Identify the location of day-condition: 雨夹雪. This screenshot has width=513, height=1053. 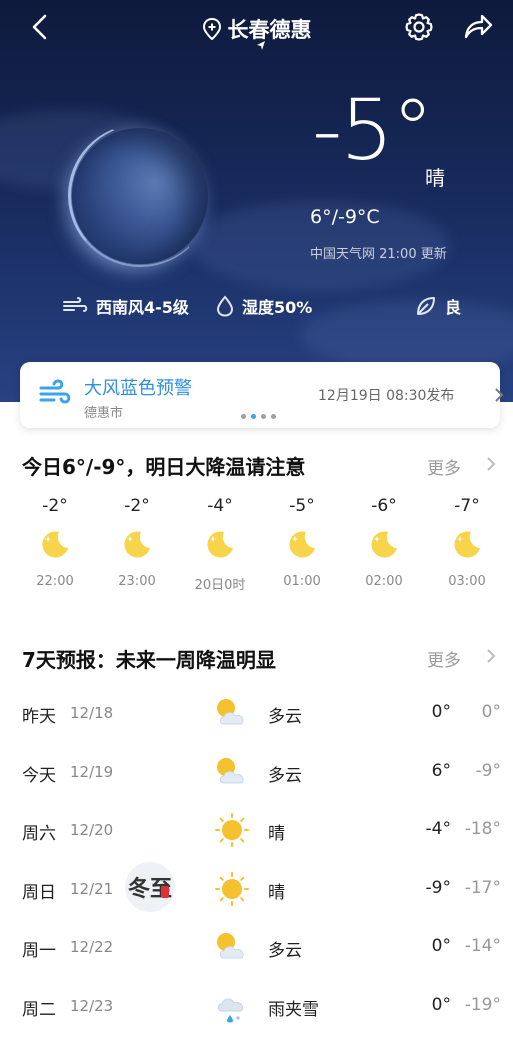
(293, 1010).